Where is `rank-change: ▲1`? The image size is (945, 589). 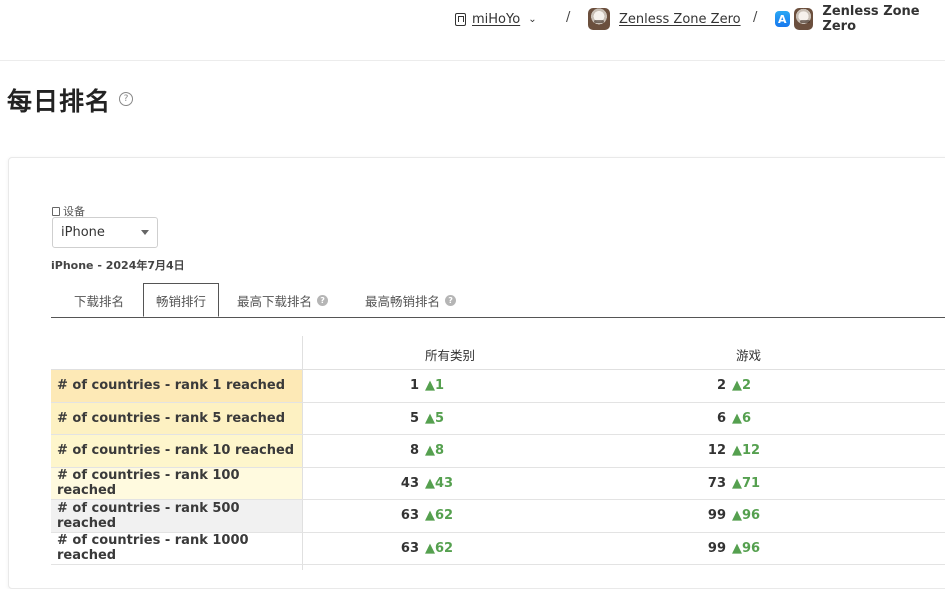
rank-change: ▲1 is located at coordinates (435, 386).